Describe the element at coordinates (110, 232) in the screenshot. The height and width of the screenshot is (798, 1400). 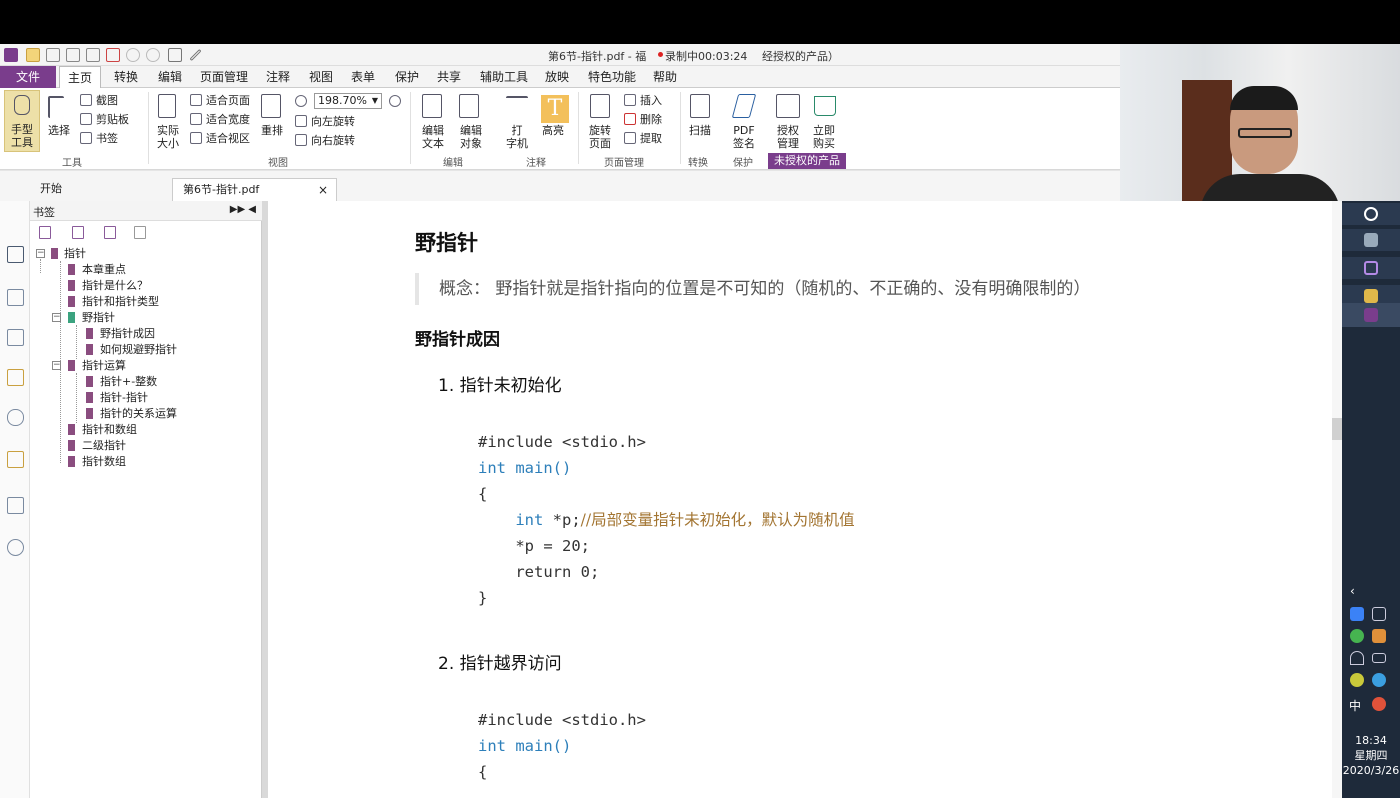
I see `bookmark-sub-icon` at that location.